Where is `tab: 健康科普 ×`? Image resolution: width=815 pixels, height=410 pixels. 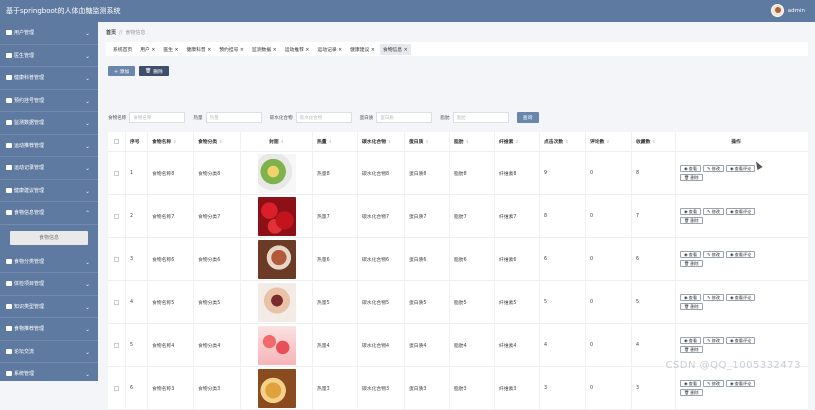
tab: 健康科普 × is located at coordinates (198, 49).